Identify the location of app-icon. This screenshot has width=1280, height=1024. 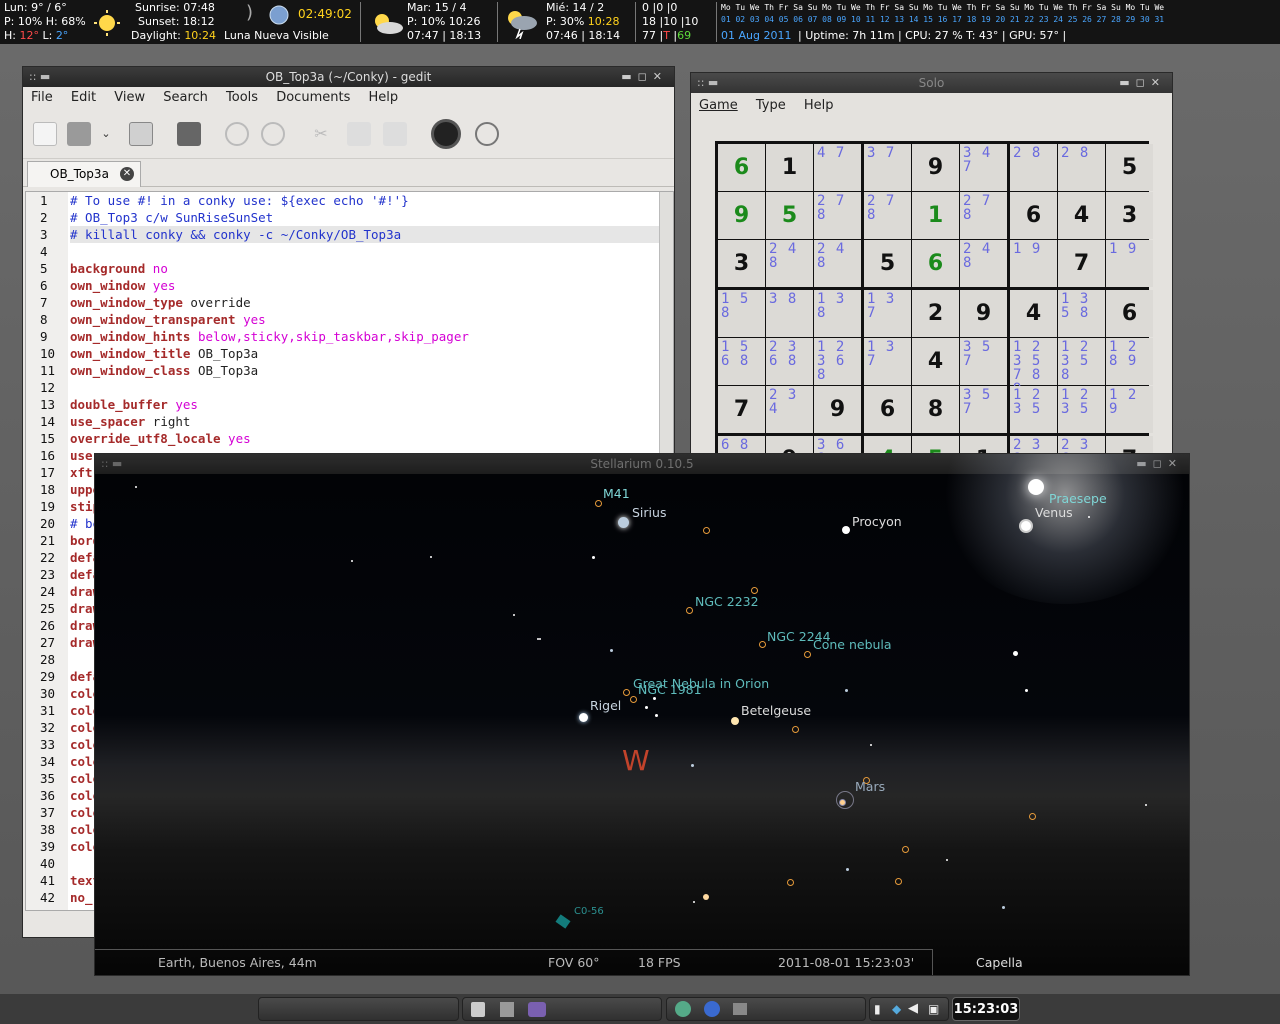
(683, 1009).